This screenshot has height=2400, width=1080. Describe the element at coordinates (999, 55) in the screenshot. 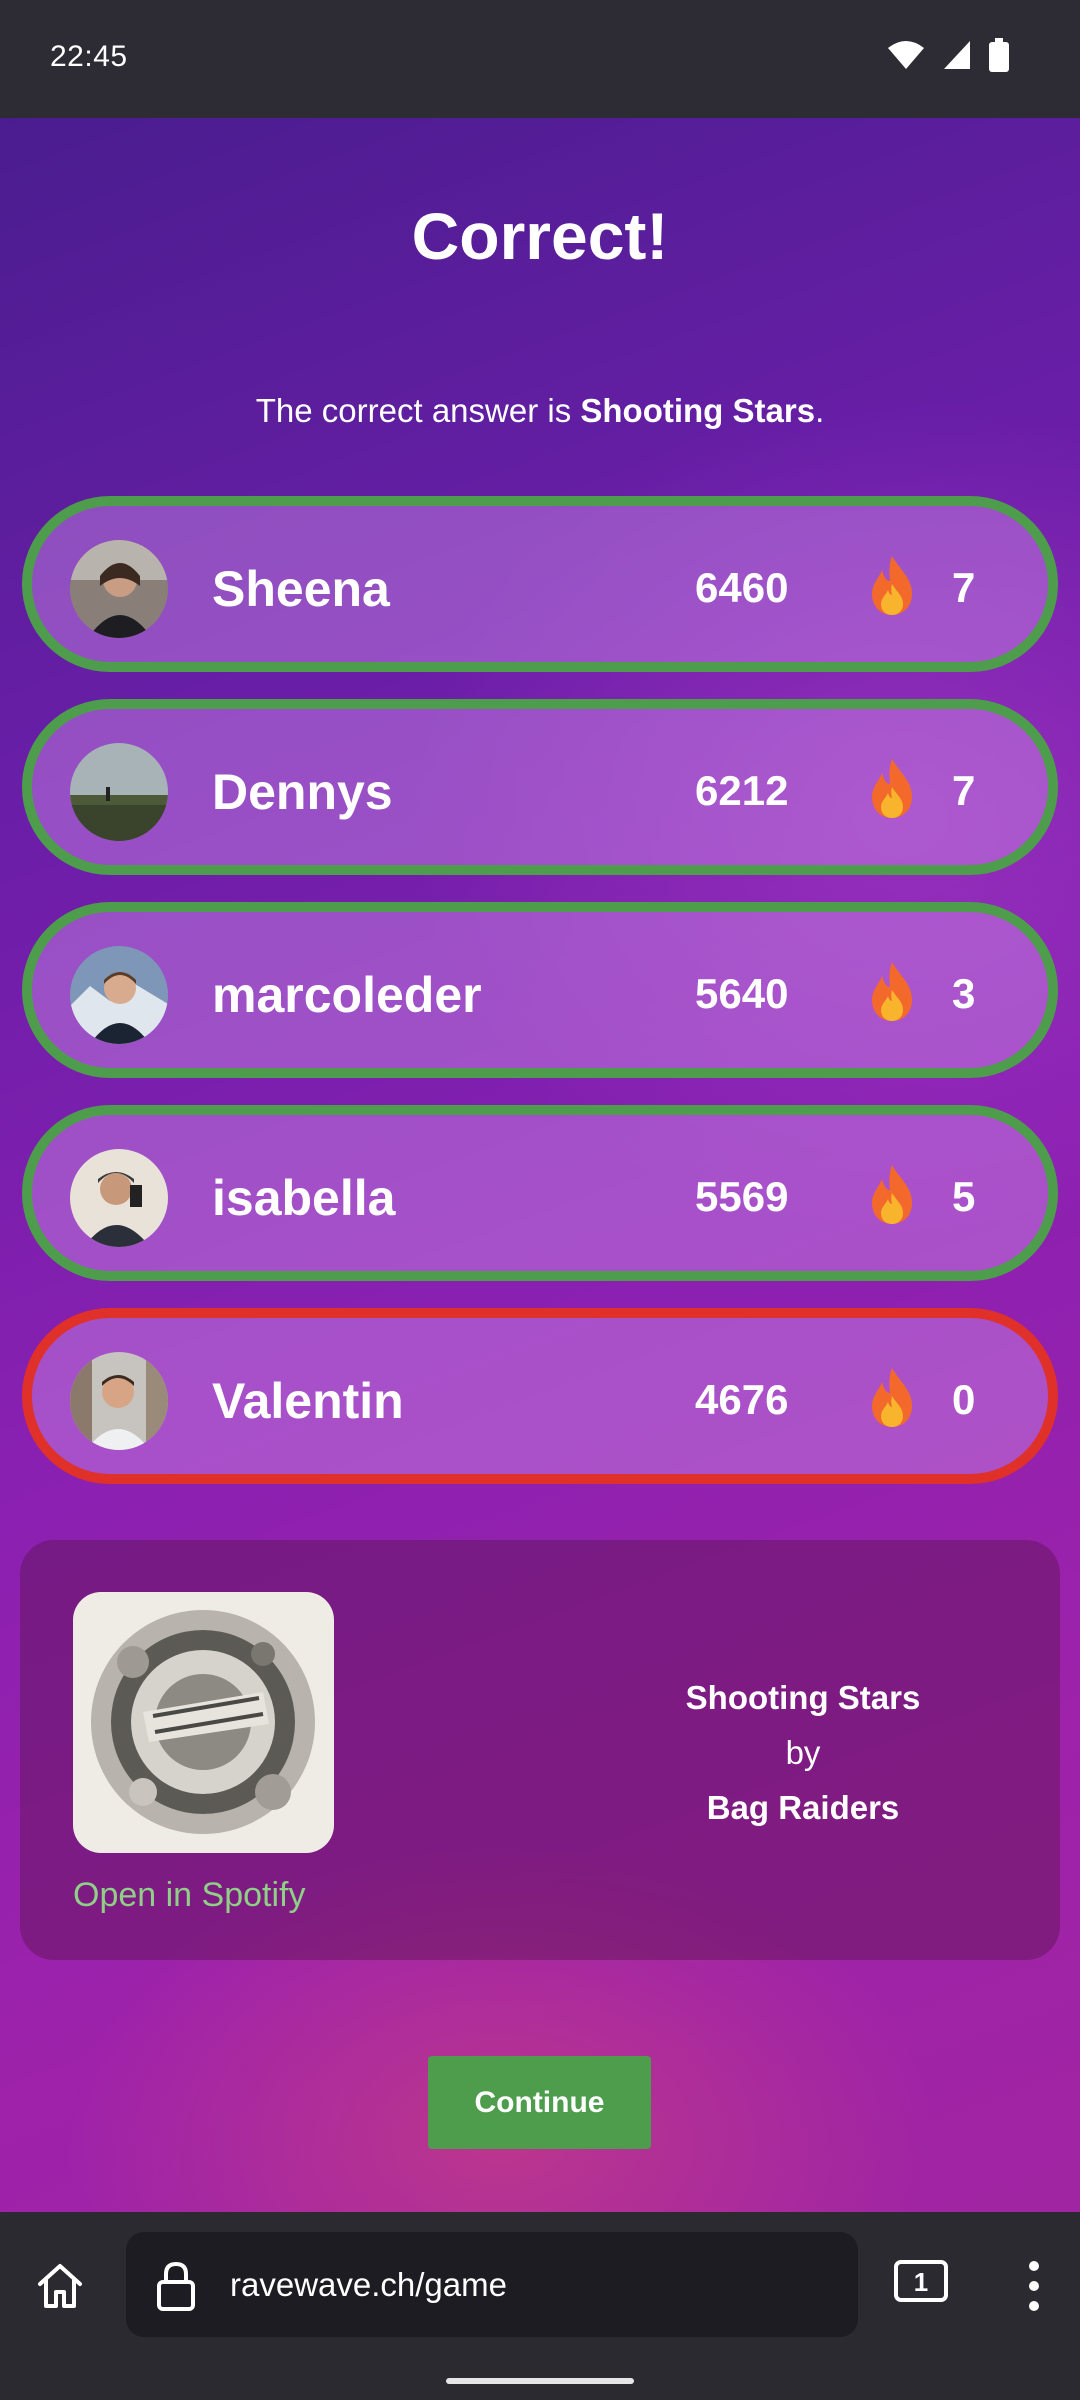

I see `battery-icon` at that location.